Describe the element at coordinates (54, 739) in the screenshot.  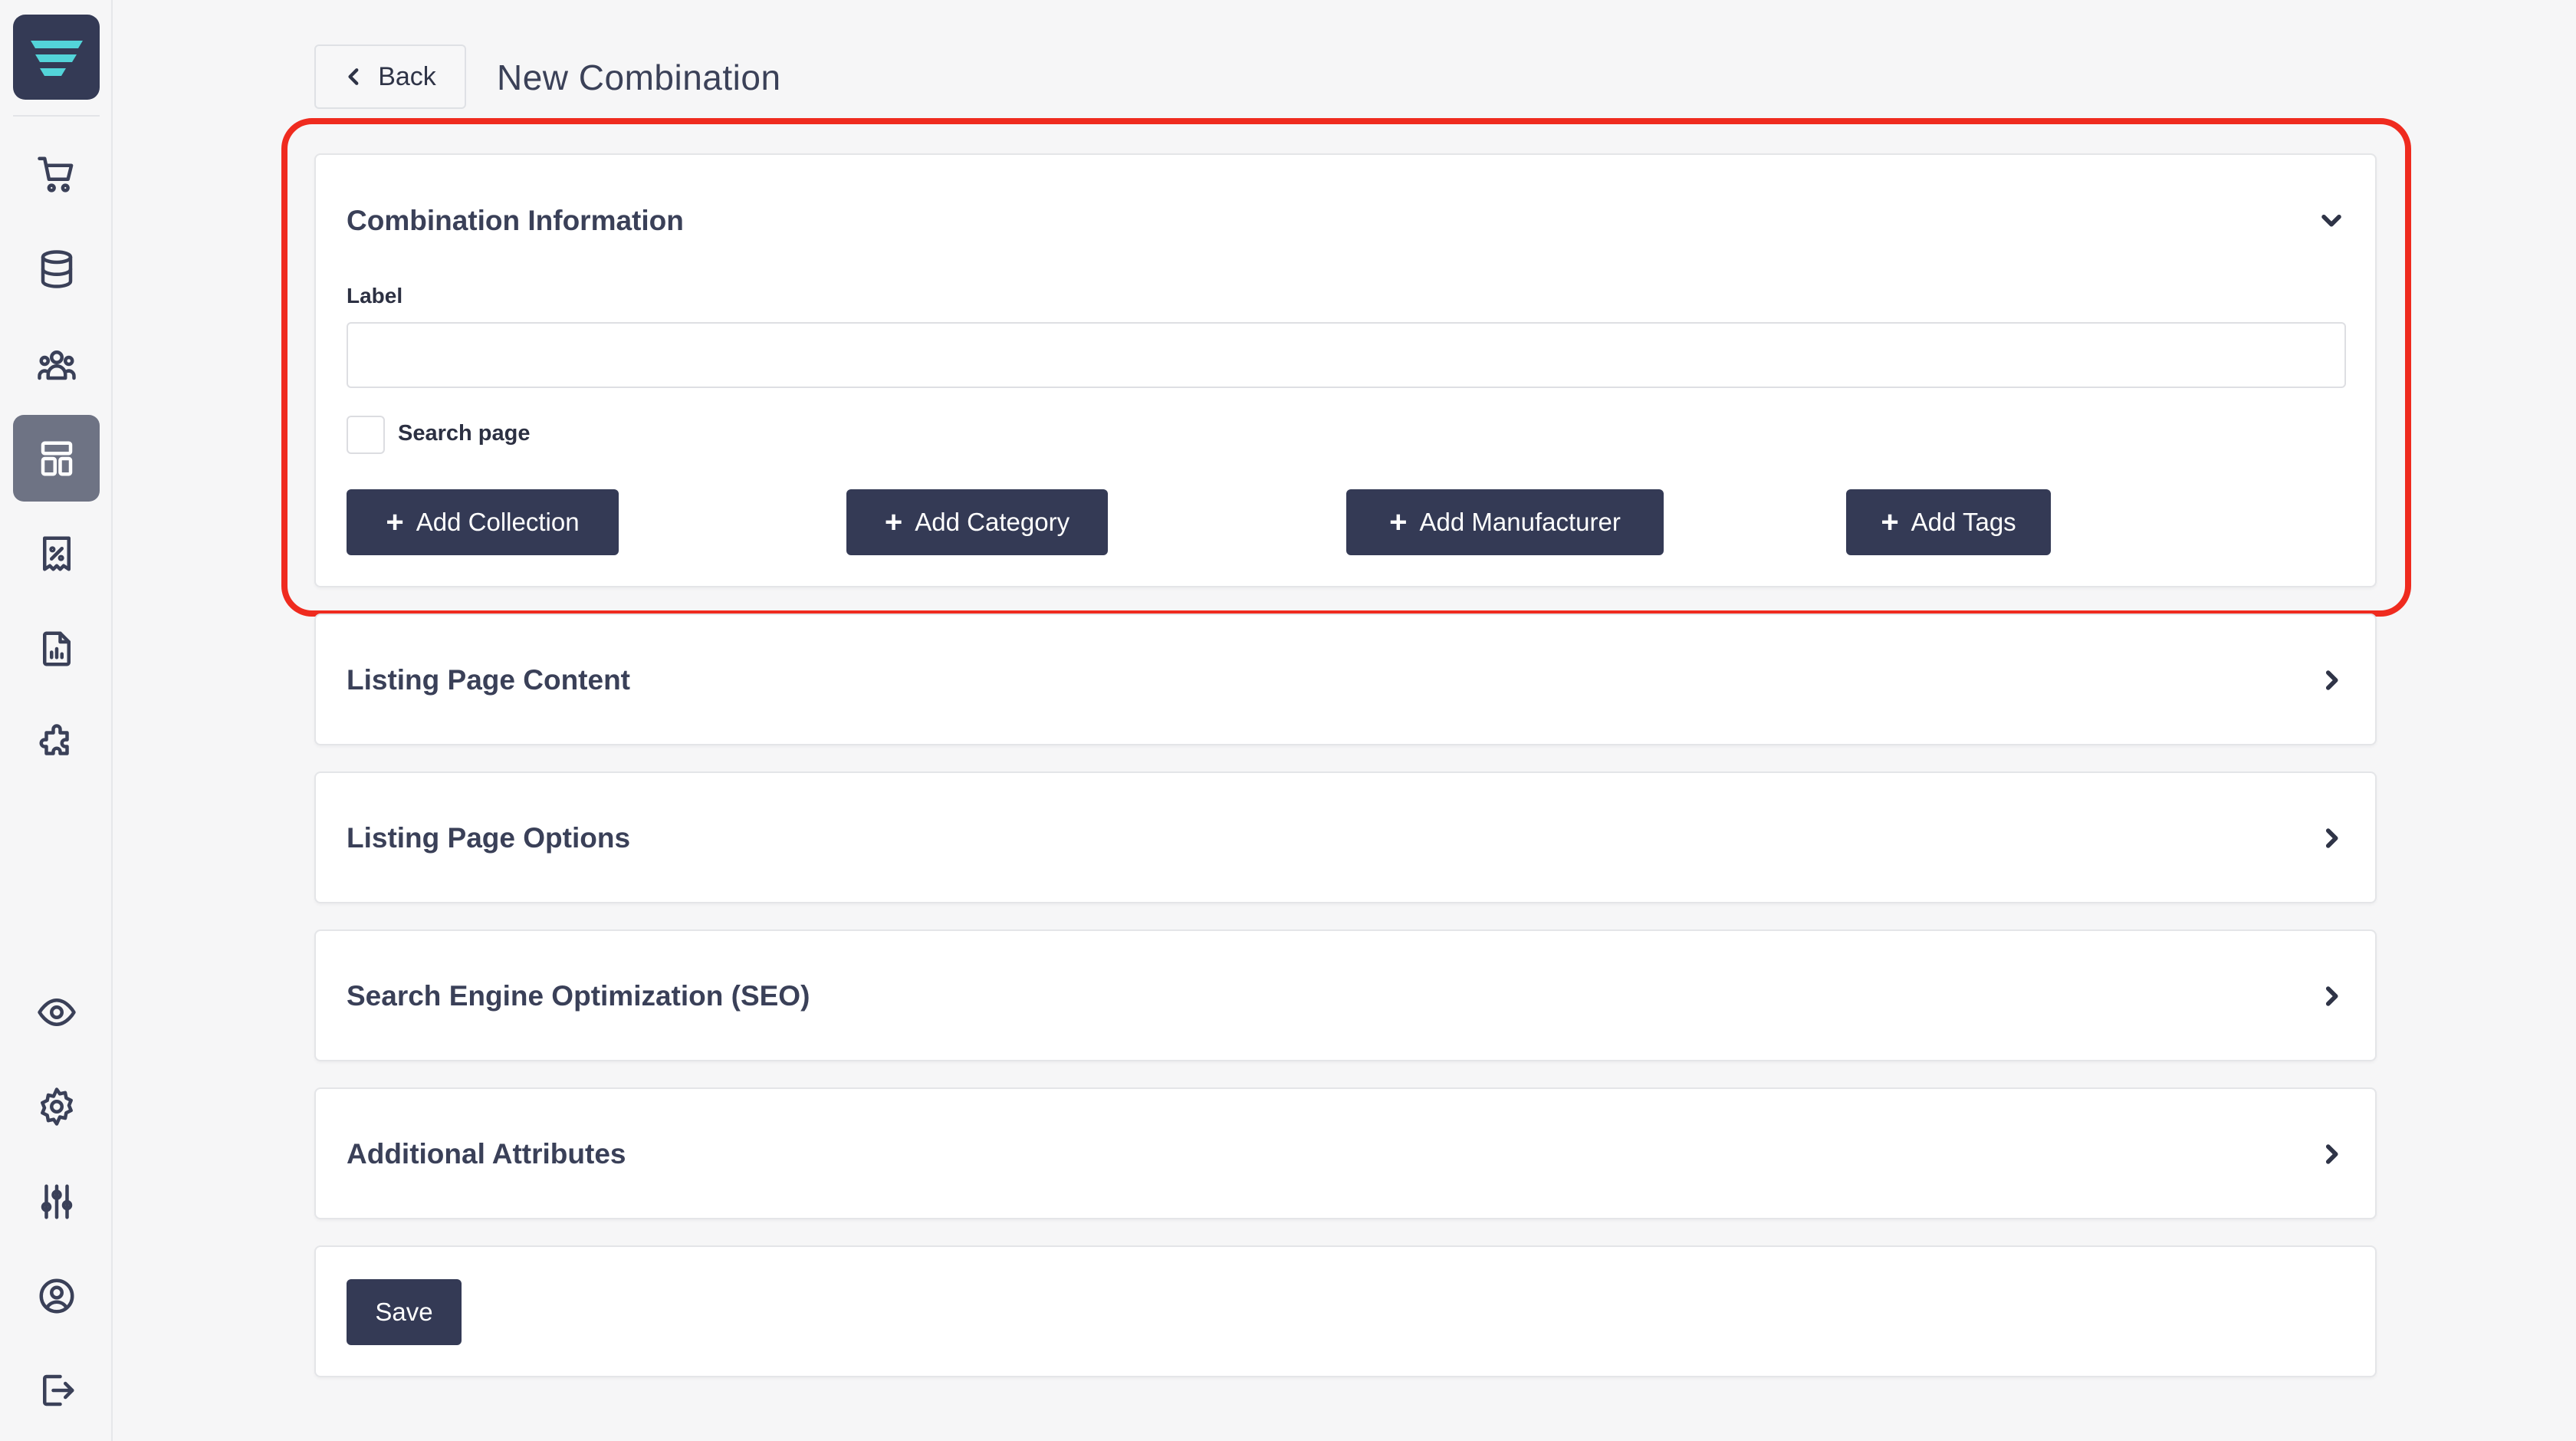
I see `puzzle-icon` at that location.